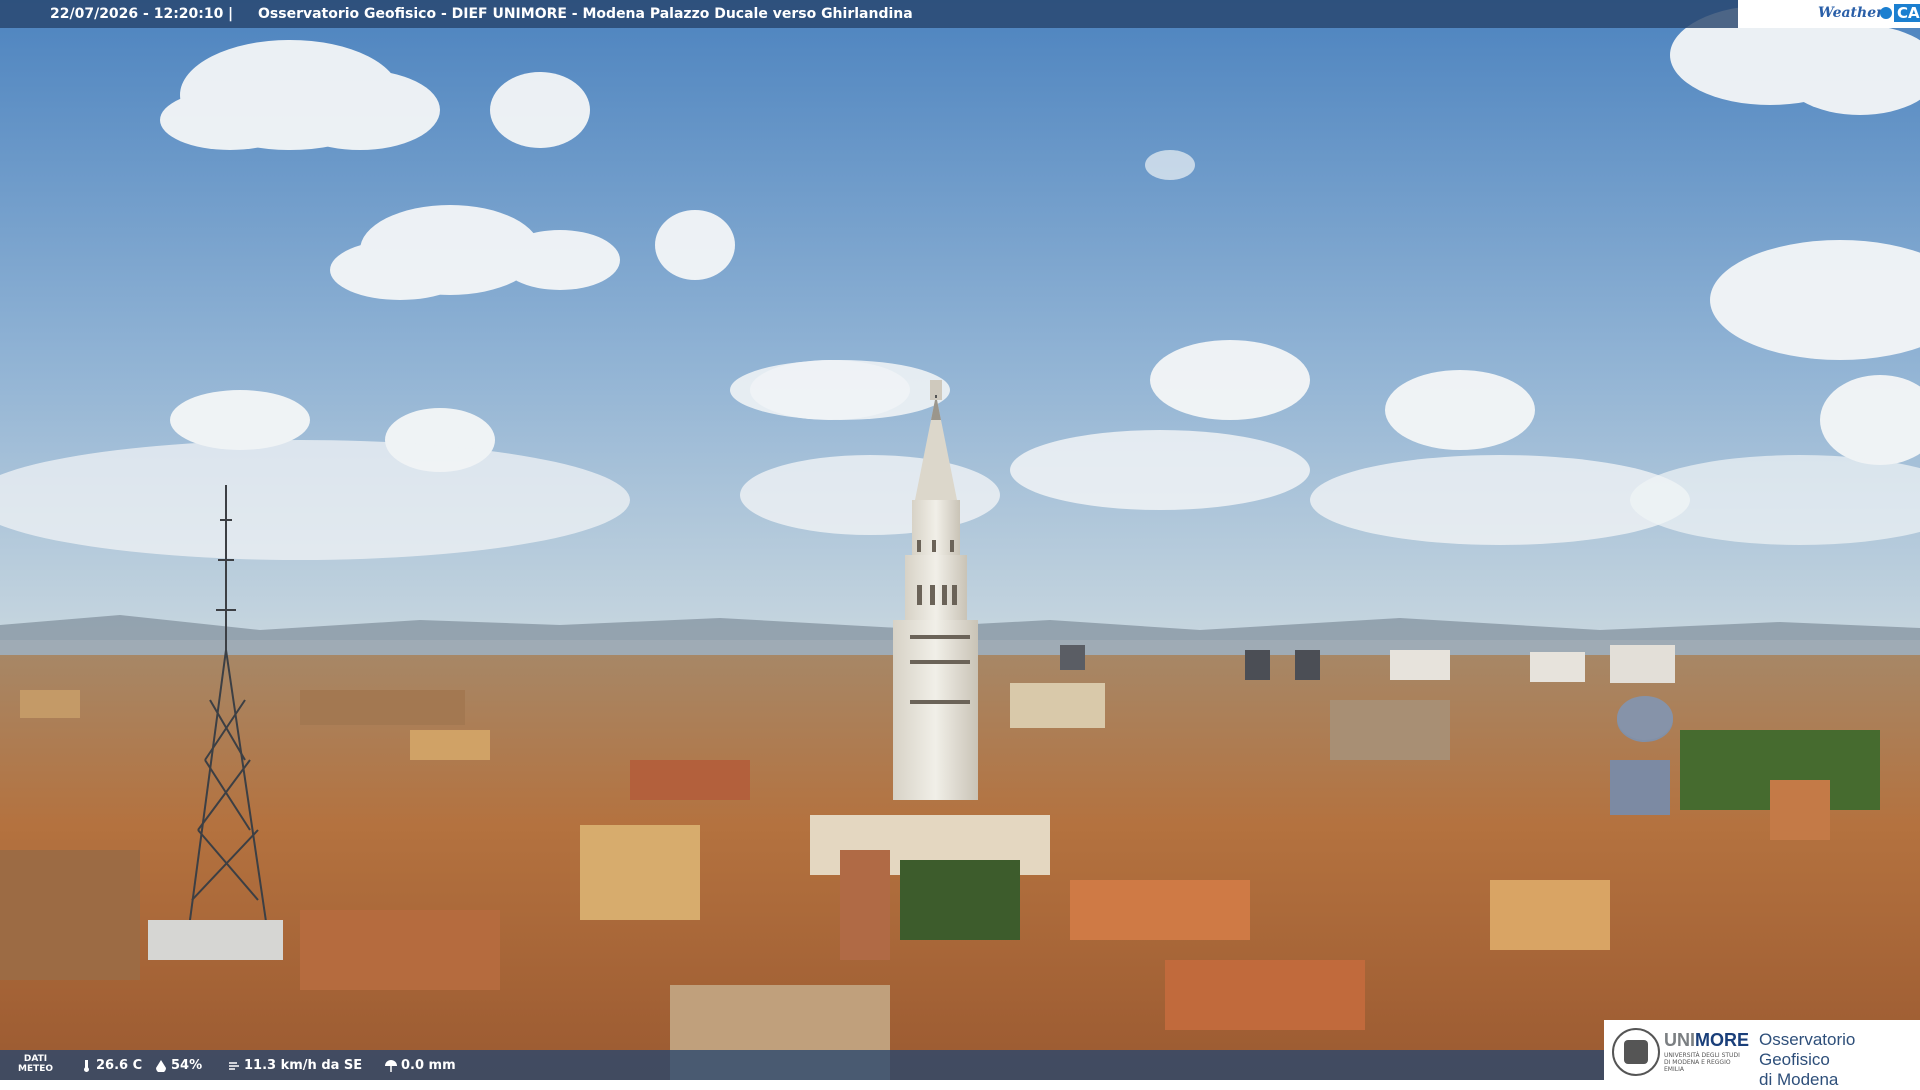 The image size is (1920, 1090). I want to click on weather-label: DATI METEO, so click(35, 1064).